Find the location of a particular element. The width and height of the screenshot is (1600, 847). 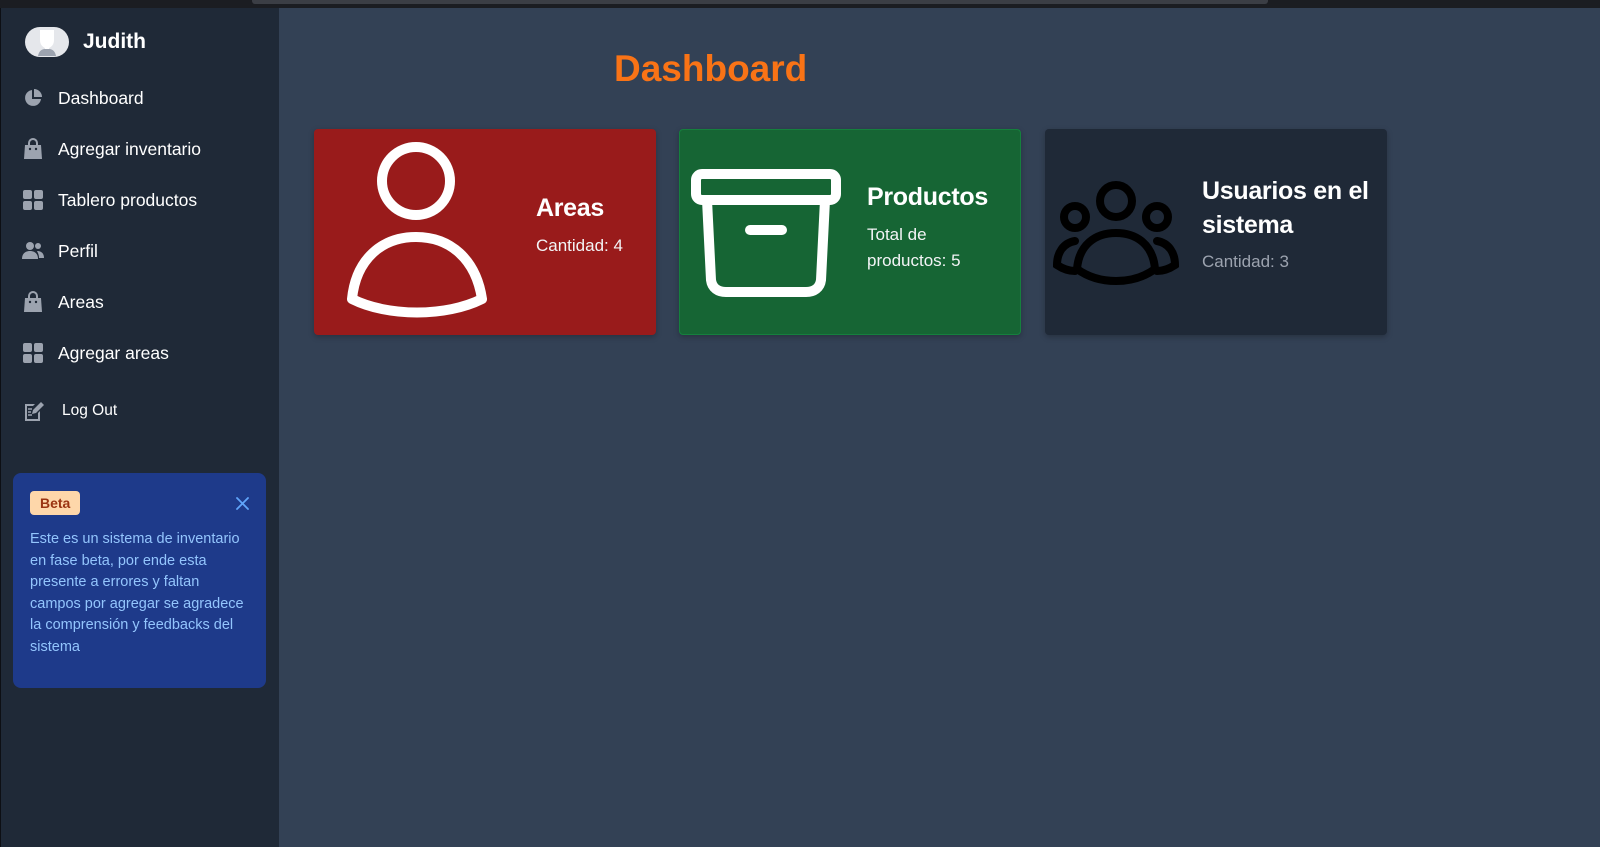

window-top-bar is located at coordinates (800, 4).